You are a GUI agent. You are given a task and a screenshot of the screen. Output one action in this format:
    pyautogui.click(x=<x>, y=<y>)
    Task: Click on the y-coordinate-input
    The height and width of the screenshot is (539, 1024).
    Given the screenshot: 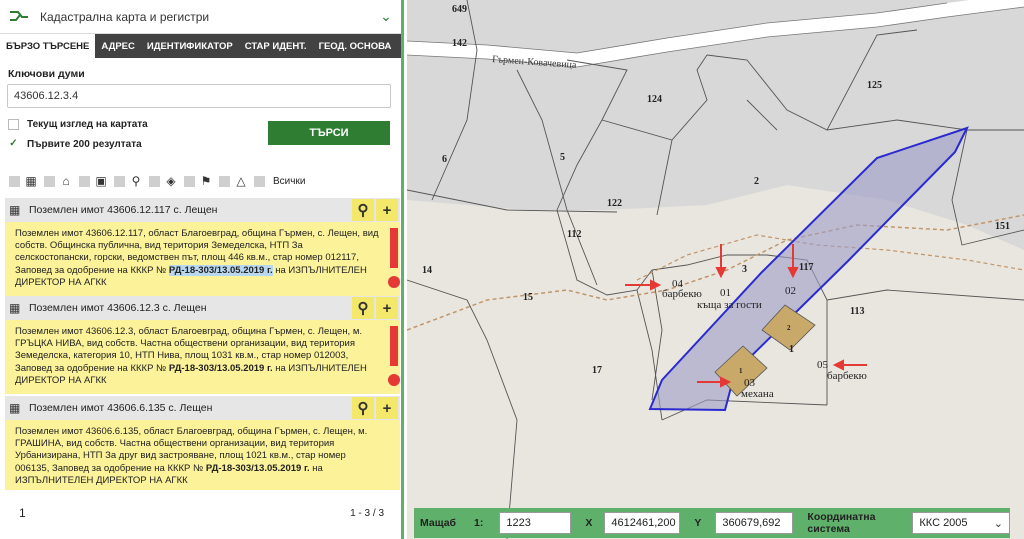 What is the action you would take?
    pyautogui.click(x=754, y=523)
    